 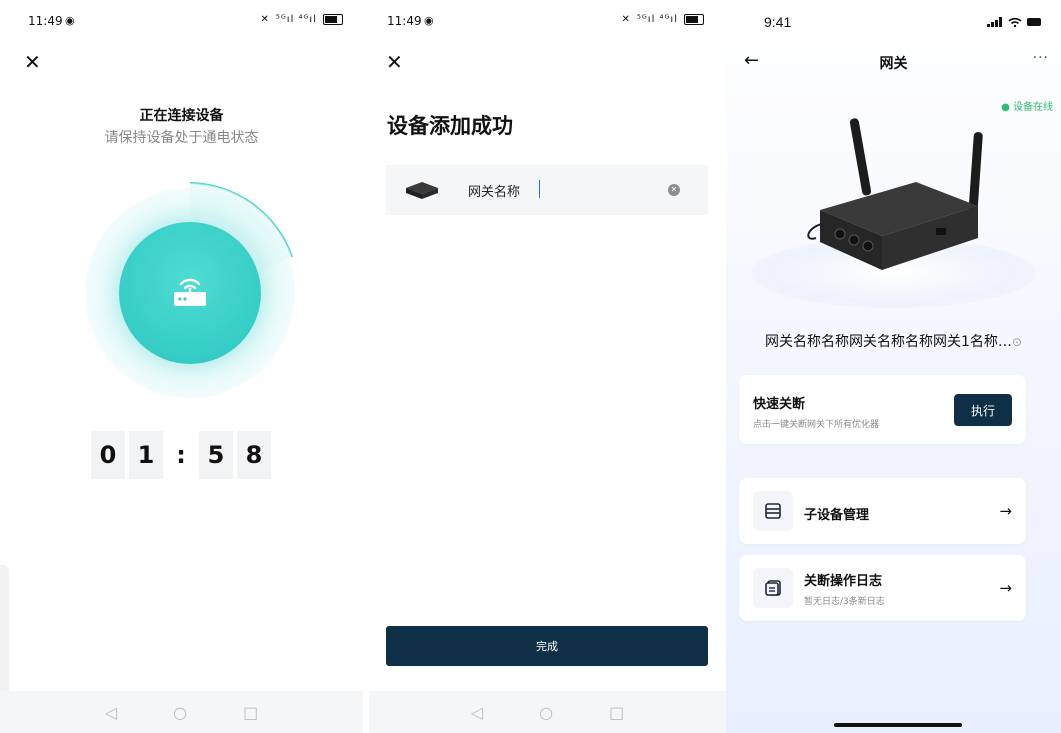 What do you see at coordinates (254, 455) in the screenshot?
I see `timer-digit: 8` at bounding box center [254, 455].